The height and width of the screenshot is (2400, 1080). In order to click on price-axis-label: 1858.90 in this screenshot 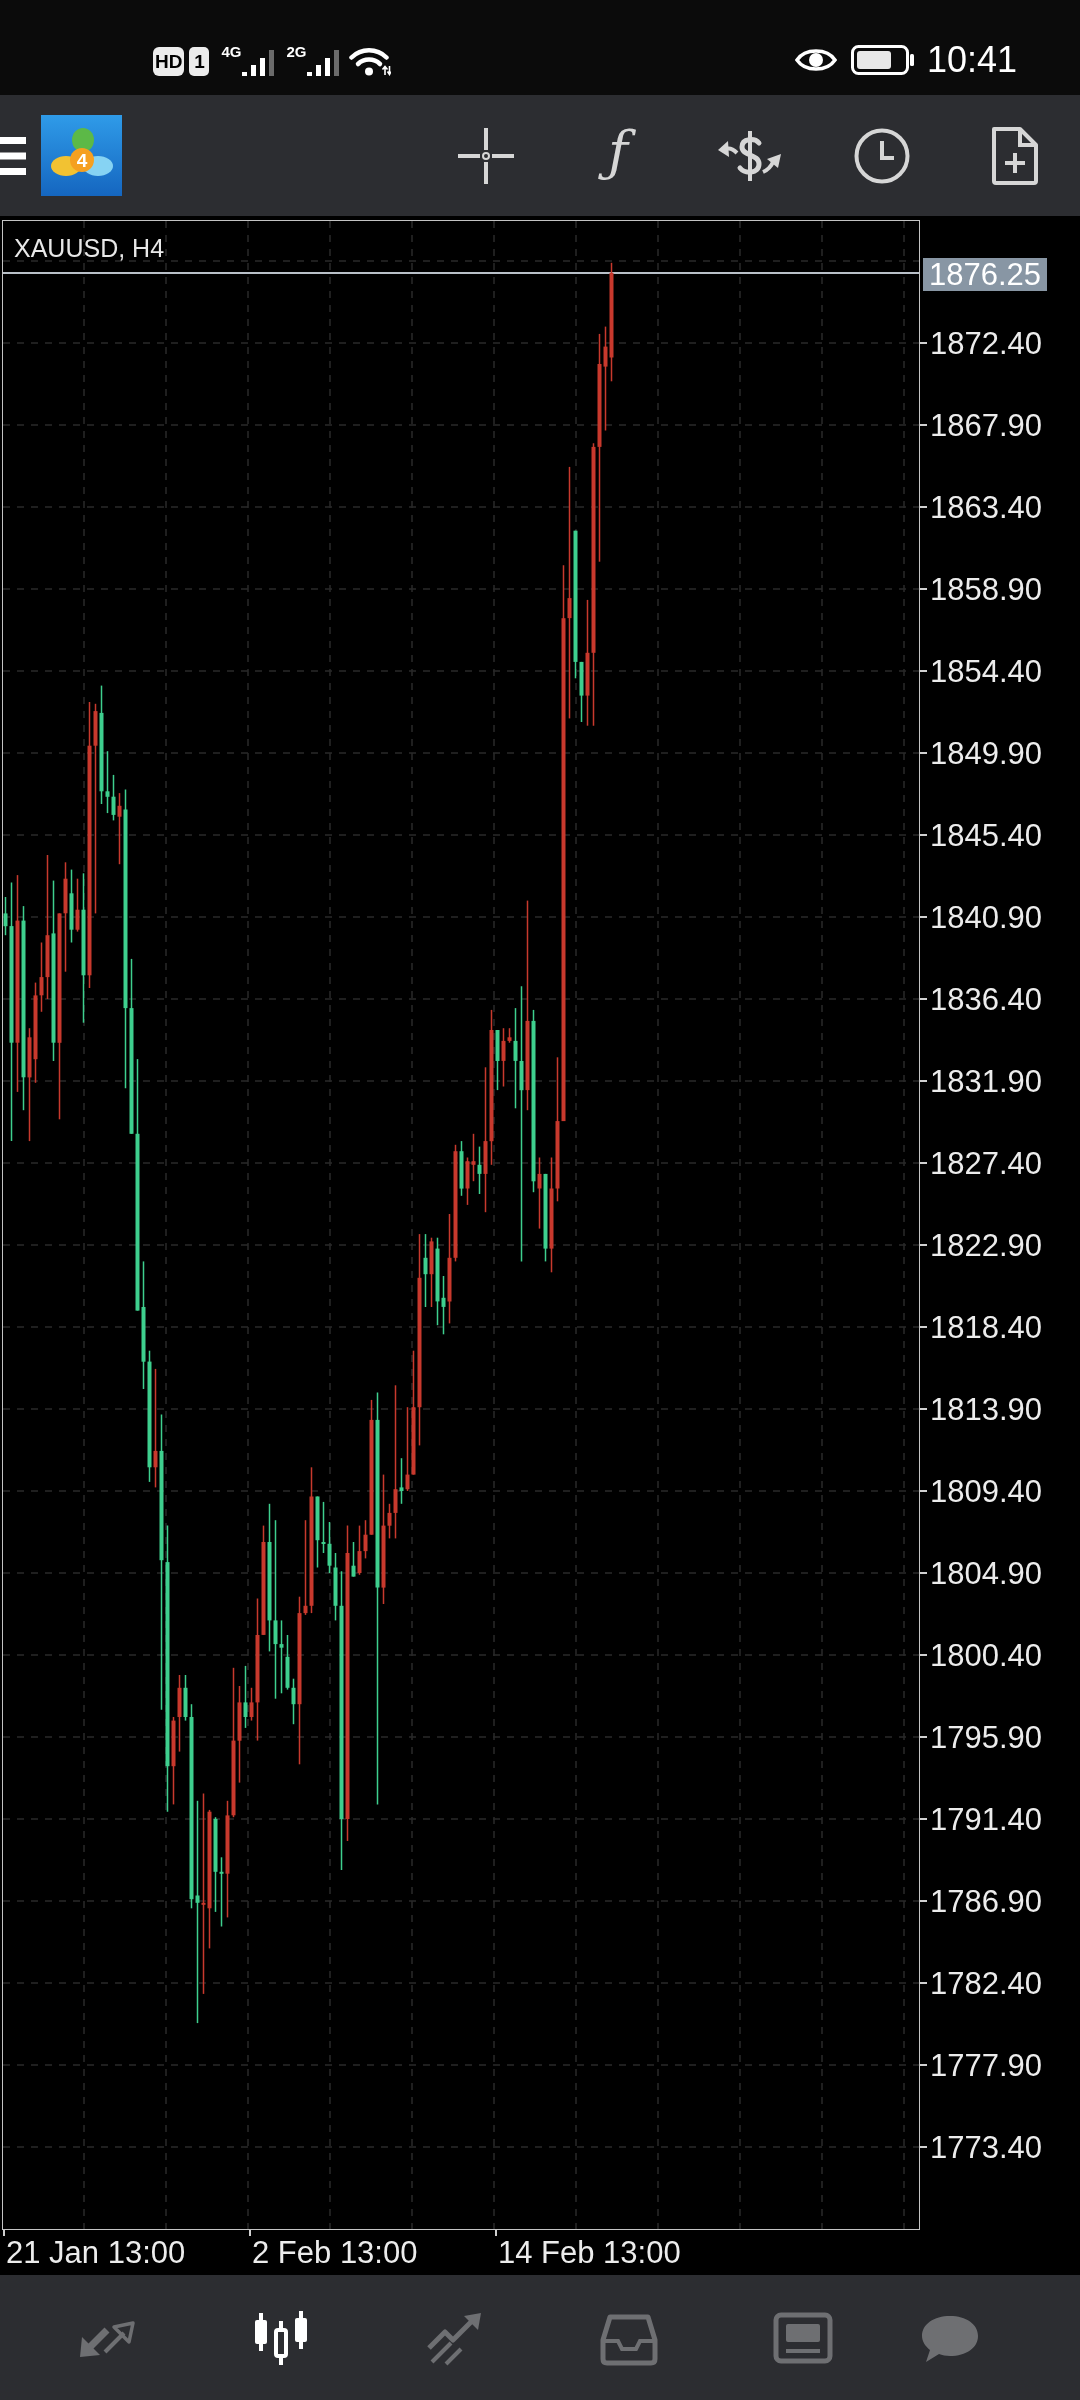, I will do `click(986, 589)`.